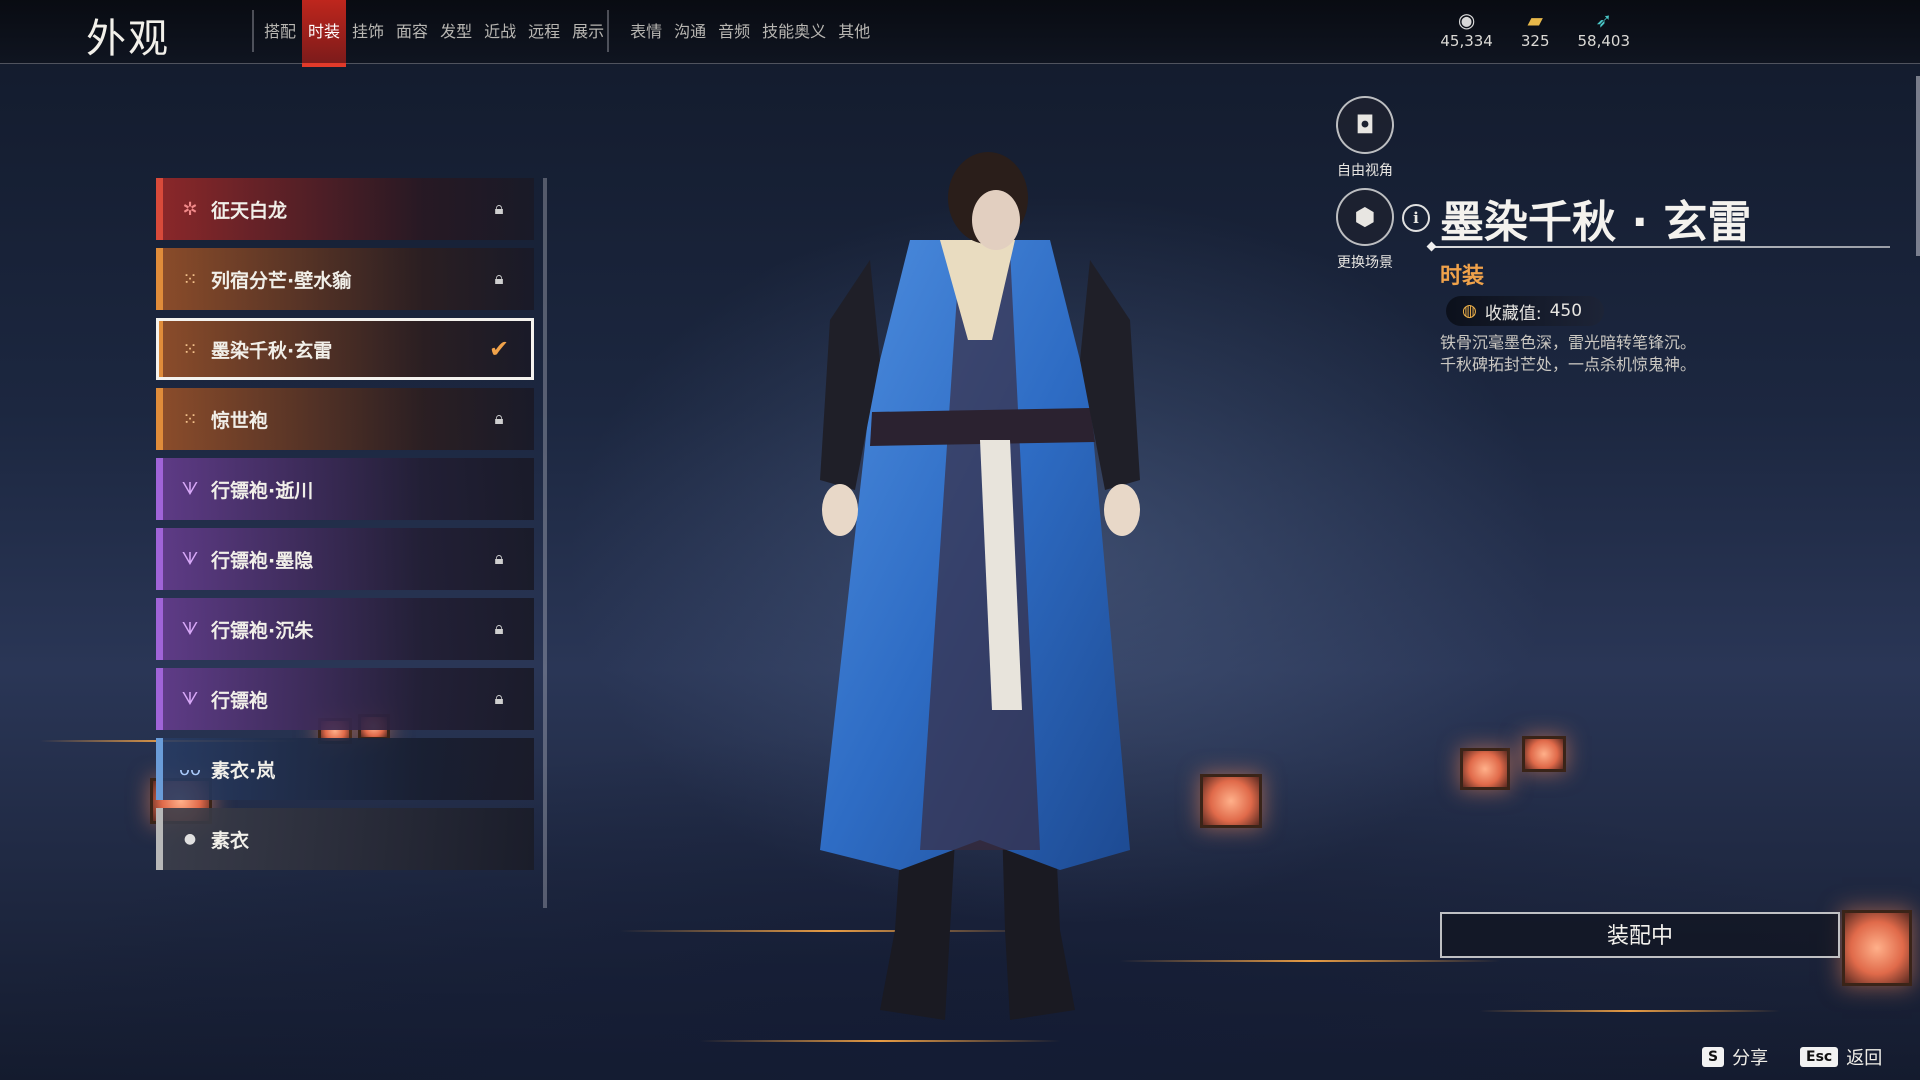 The image size is (1920, 1080). I want to click on currency-bar: ◉ 45,334 ▰ 325 ➶ 58,403, so click(1535, 29).